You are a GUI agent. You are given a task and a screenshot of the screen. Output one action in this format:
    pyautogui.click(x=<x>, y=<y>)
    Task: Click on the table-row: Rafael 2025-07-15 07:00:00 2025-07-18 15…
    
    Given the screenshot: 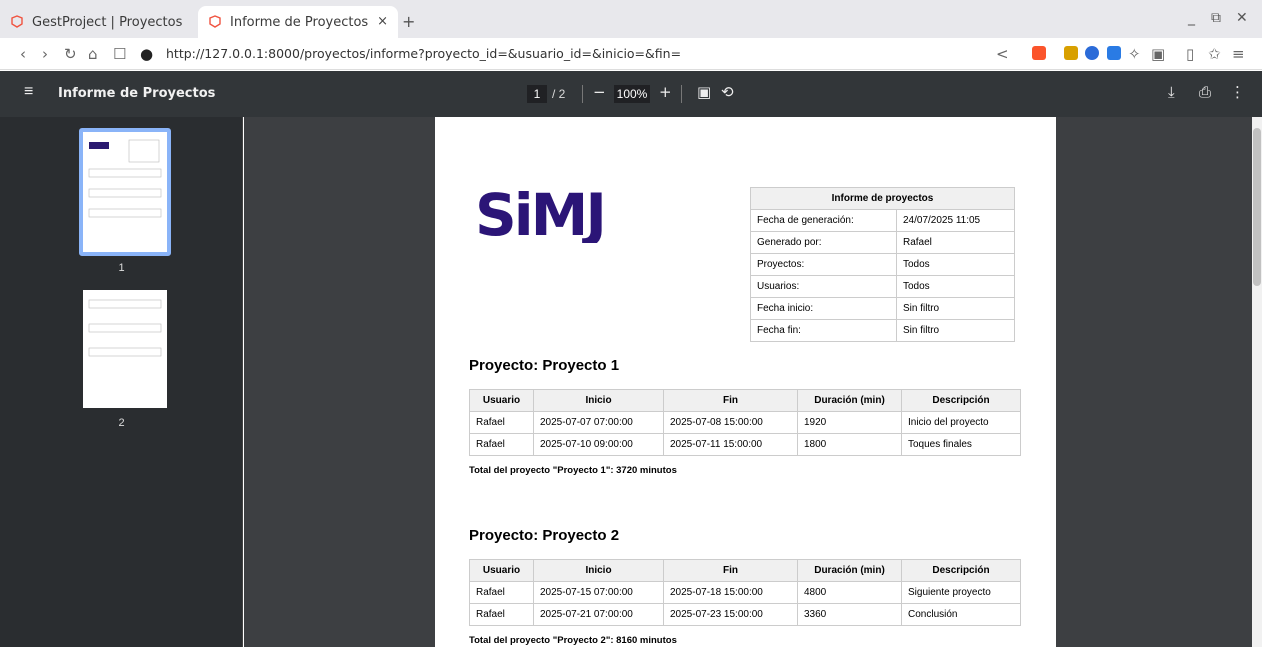 What is the action you would take?
    pyautogui.click(x=745, y=592)
    